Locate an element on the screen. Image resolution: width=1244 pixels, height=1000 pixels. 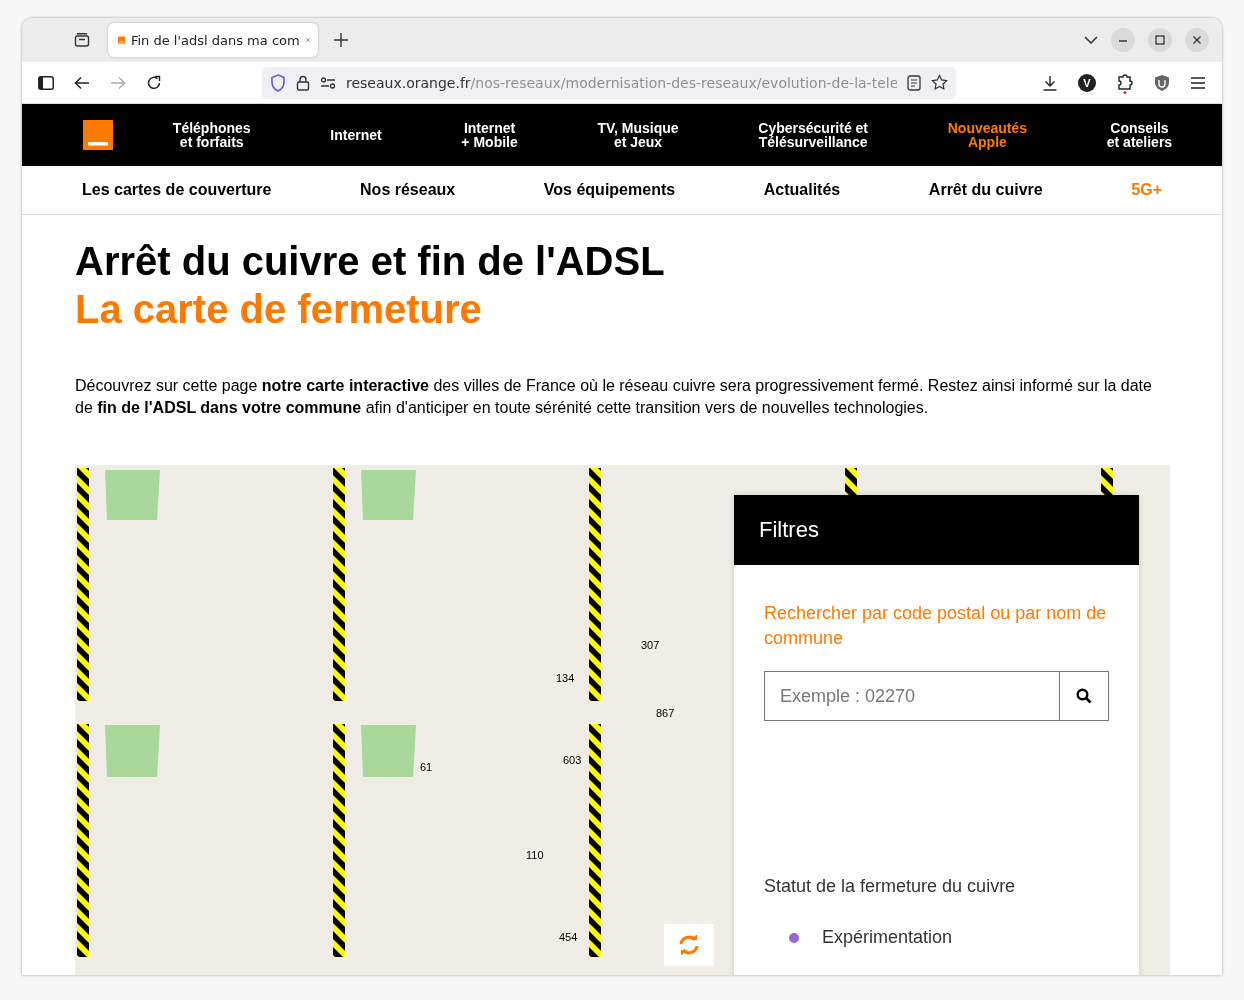
intro-paragraph: Découvrez sur cette page notre carte interactive des villes de France où le réseau cuivre sera progressivement fermé. Restez ainsi informé sur la date de fin de l'ADSL dans votre commune afin d'anticiper en toute sérénité cette transition vers de nouvelles technologies. is located at coordinates (614, 397).